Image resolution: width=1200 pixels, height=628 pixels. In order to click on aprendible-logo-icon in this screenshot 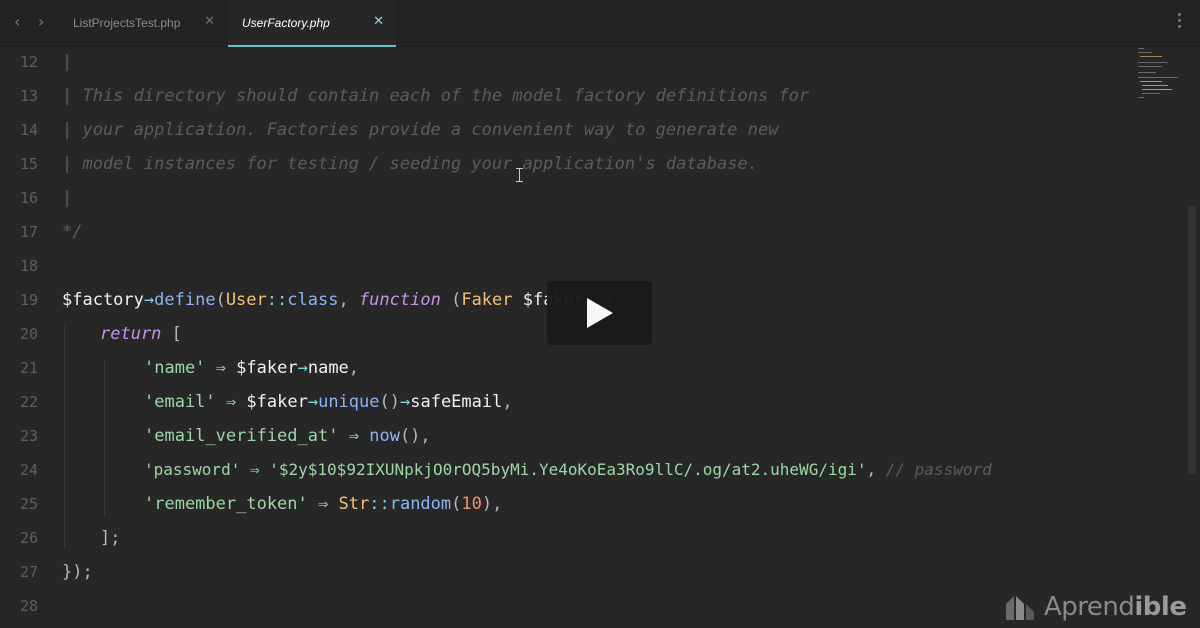, I will do `click(1020, 608)`.